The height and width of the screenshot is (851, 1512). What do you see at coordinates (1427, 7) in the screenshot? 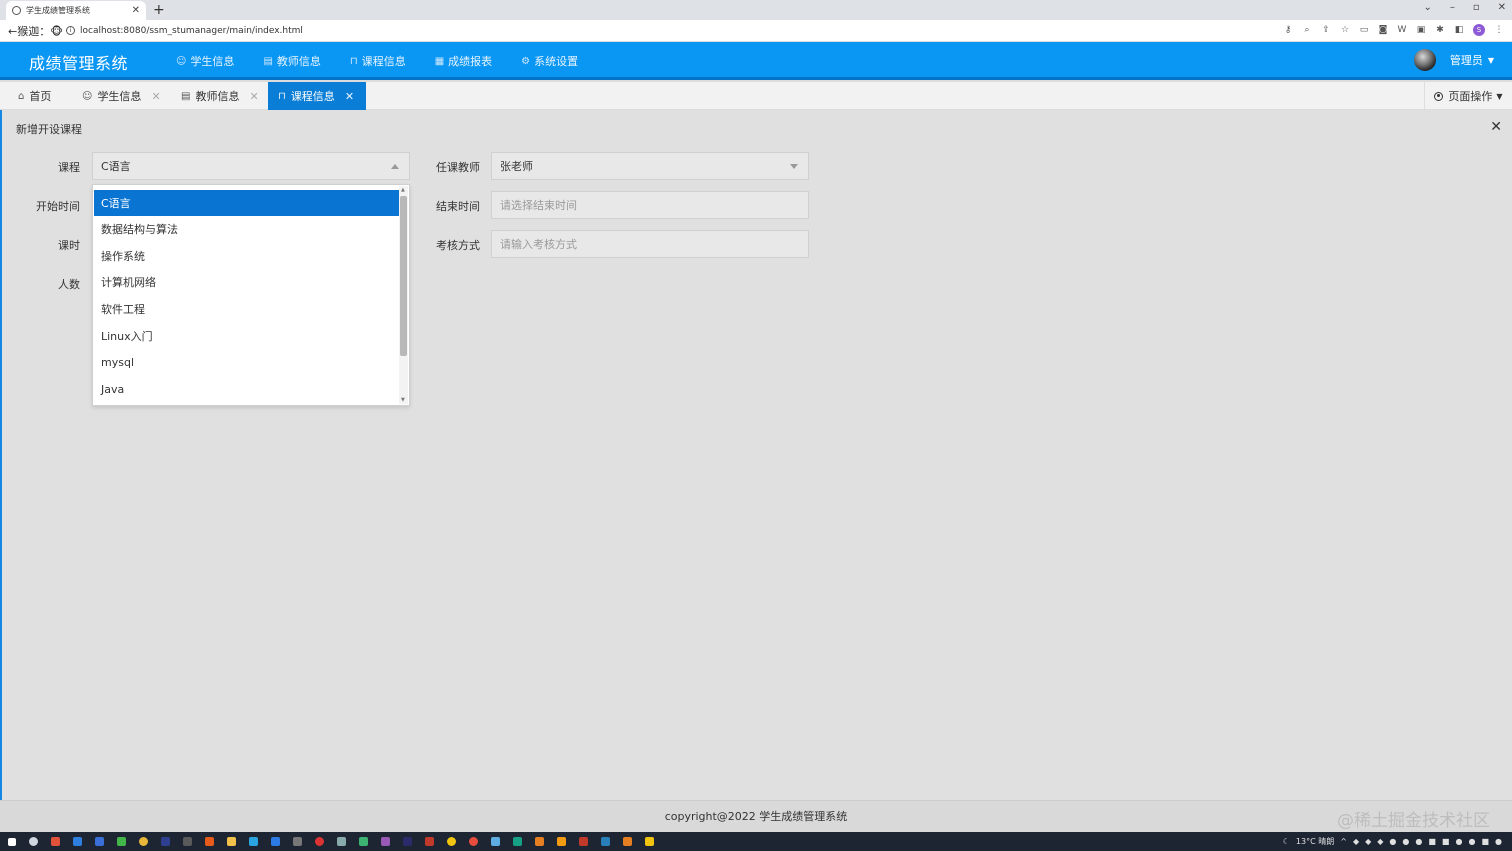
I see `chevron-down-icon: ⌄` at bounding box center [1427, 7].